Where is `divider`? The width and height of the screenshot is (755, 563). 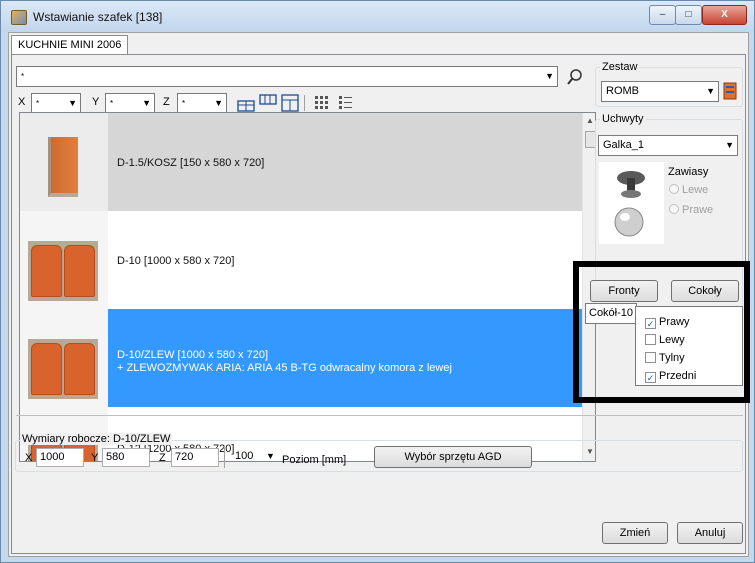 divider is located at coordinates (379, 415).